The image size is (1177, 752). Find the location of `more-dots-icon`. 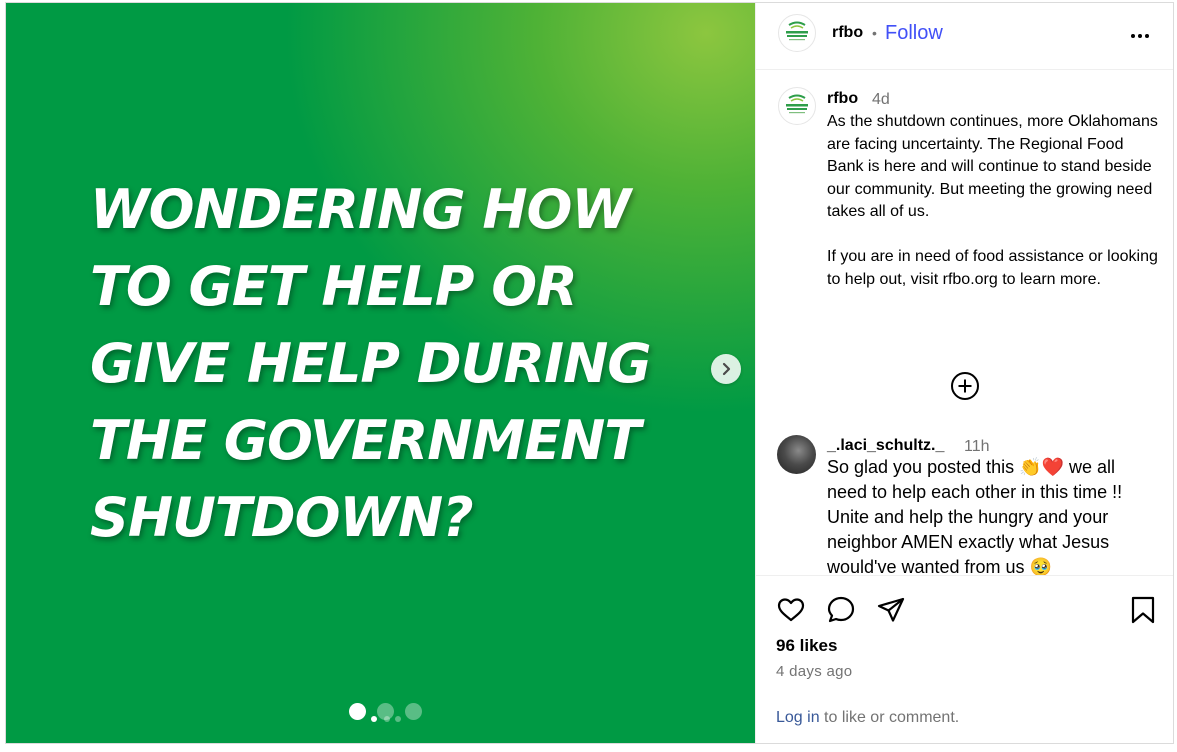

more-dots-icon is located at coordinates (1140, 36).